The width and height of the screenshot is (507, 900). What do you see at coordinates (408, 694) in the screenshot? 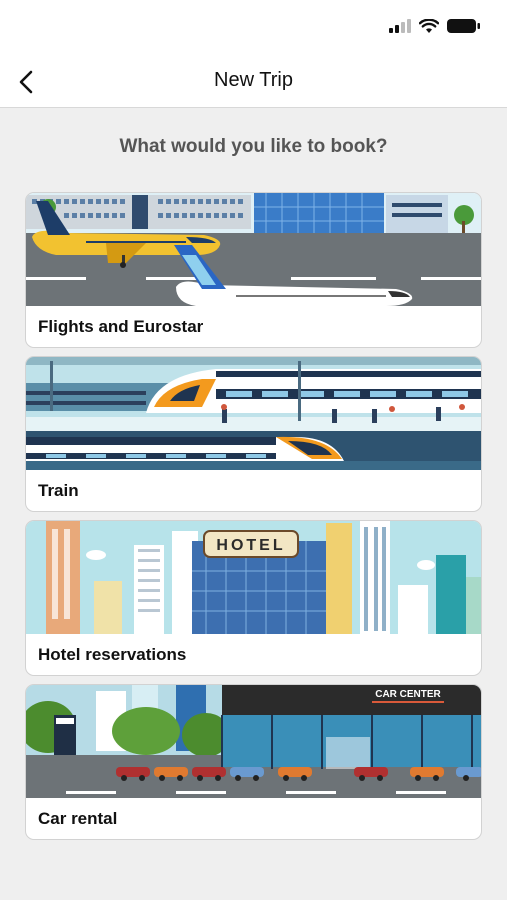
I see `car-center-sign-text: CAR CENTER` at bounding box center [408, 694].